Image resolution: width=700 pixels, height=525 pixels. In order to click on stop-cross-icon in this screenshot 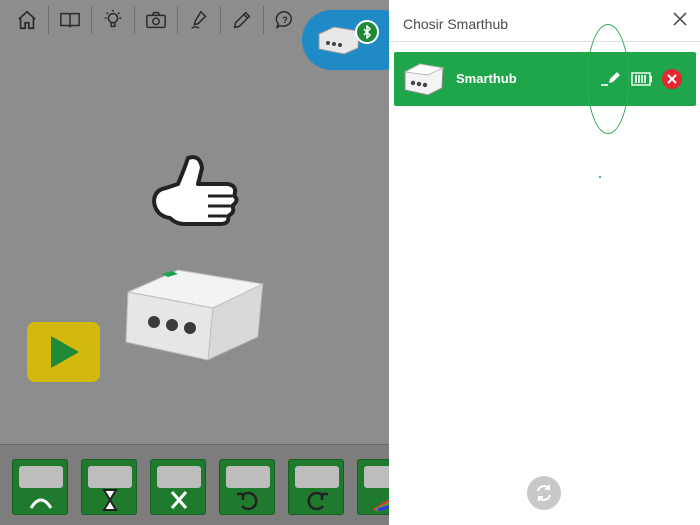, I will do `click(179, 500)`.